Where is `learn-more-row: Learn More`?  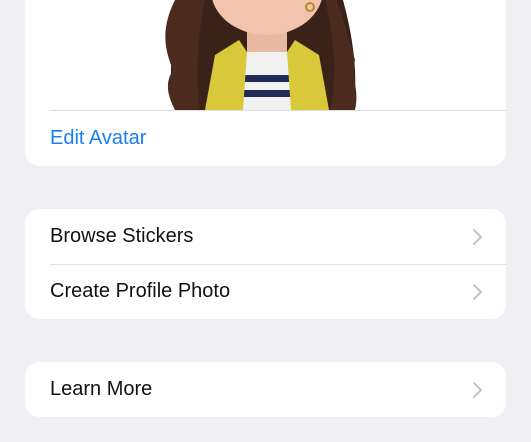
learn-more-row: Learn More is located at coordinates (265, 389).